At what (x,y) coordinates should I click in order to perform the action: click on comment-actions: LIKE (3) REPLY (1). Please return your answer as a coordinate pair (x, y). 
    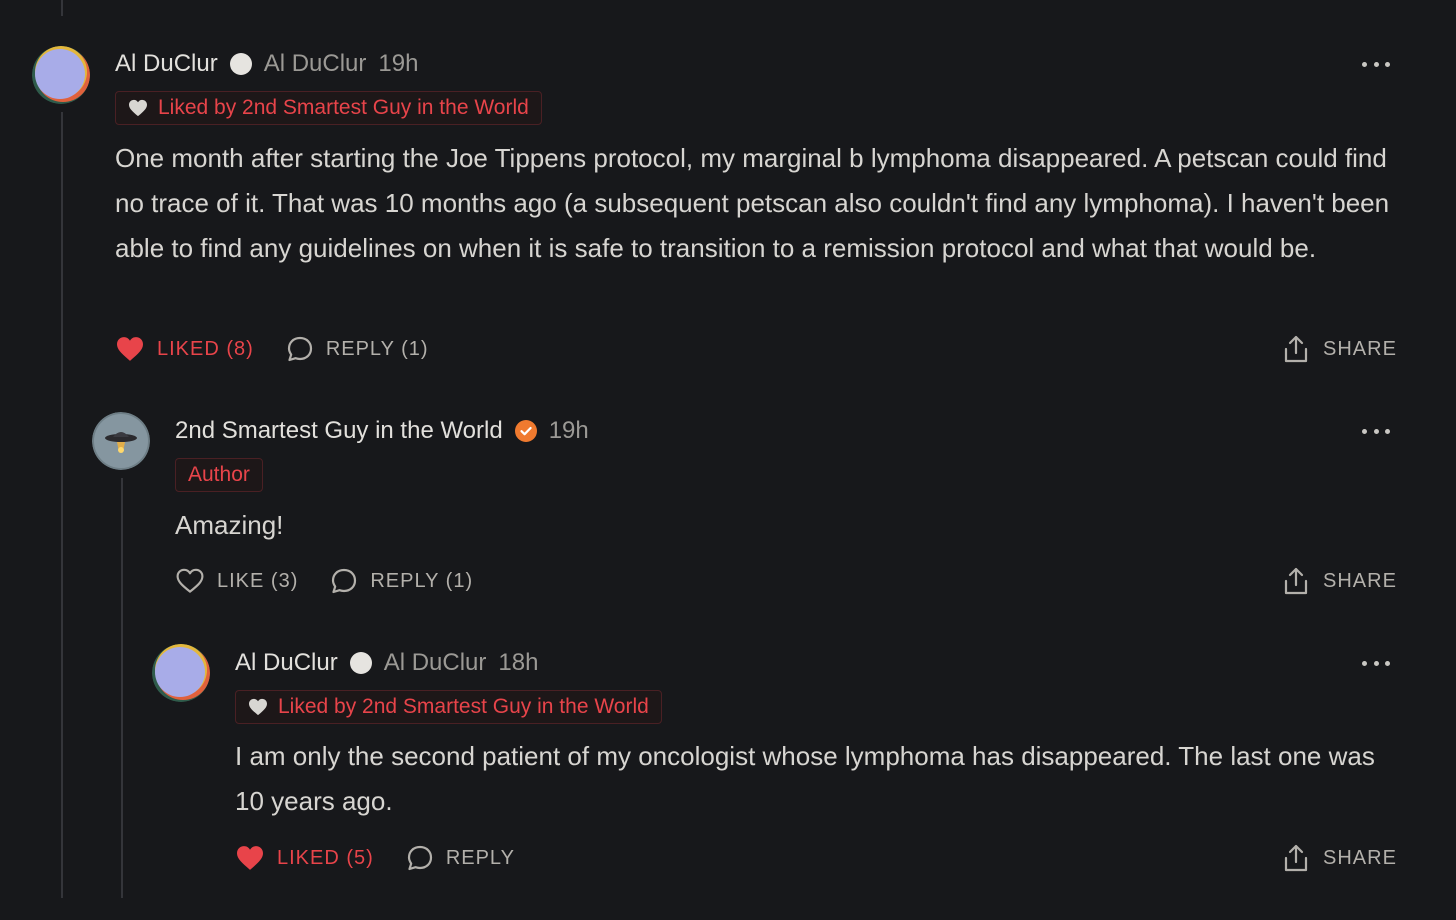
    Looking at the image, I should click on (340, 581).